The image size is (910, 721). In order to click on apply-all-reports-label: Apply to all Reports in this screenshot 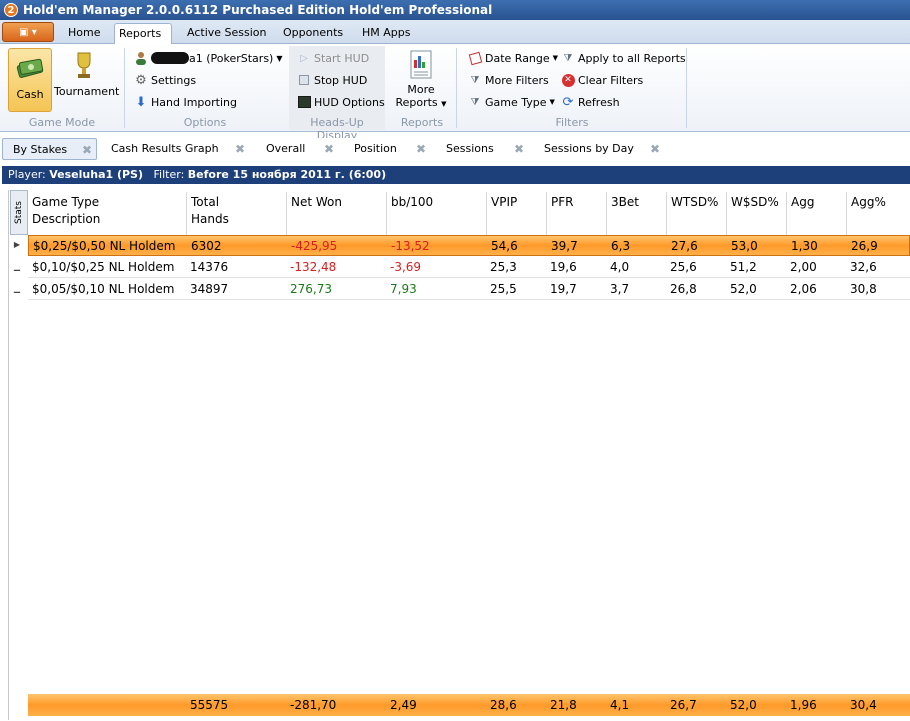, I will do `click(632, 58)`.